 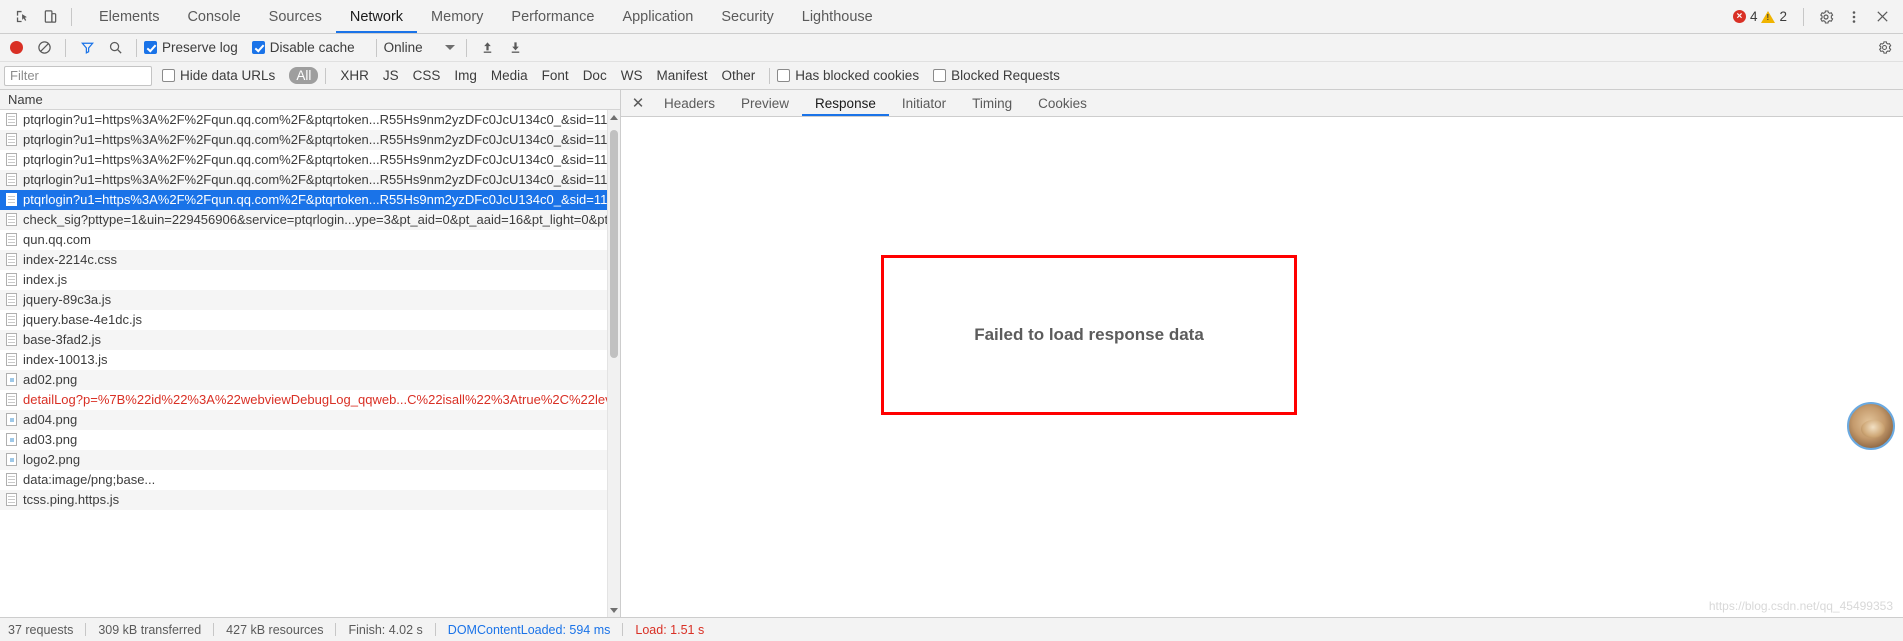 What do you see at coordinates (1884, 48) in the screenshot?
I see `network-settings-gear-icon` at bounding box center [1884, 48].